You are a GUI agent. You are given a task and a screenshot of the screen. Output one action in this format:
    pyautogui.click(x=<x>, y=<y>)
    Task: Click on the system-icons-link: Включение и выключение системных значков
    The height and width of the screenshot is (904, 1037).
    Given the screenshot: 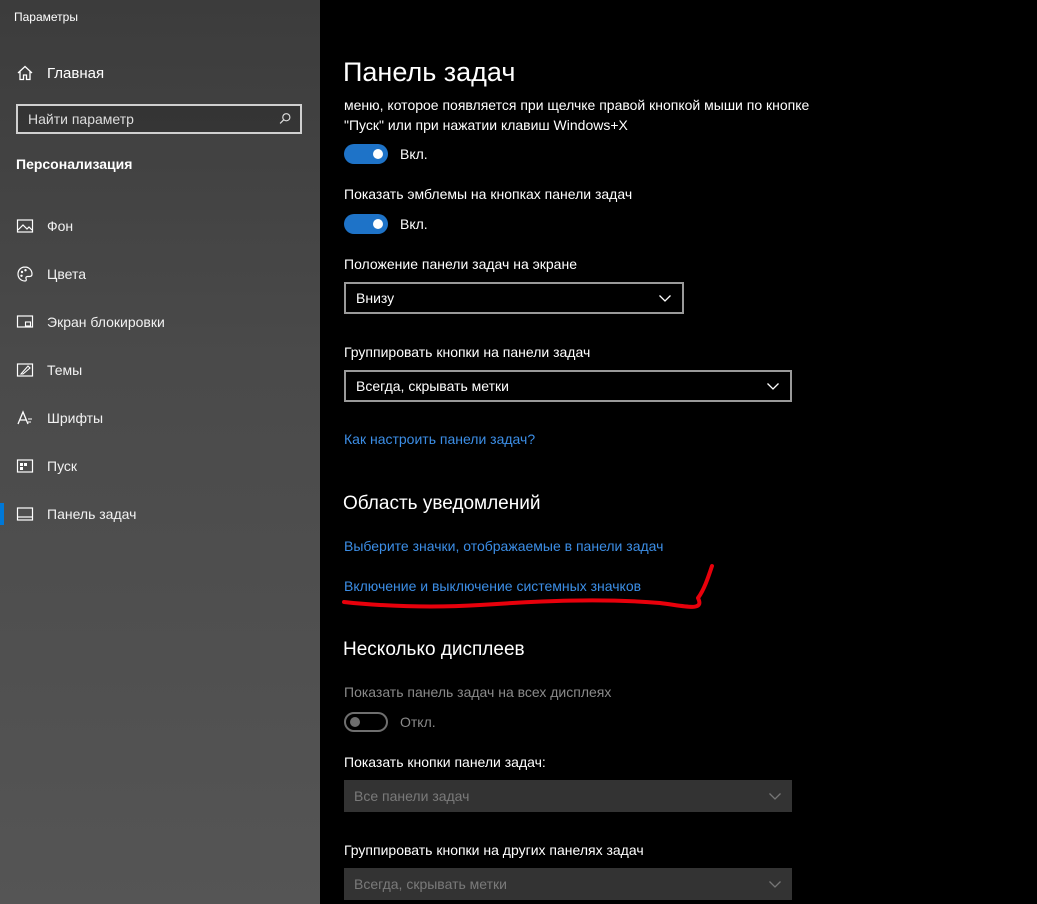 What is the action you would take?
    pyautogui.click(x=492, y=586)
    